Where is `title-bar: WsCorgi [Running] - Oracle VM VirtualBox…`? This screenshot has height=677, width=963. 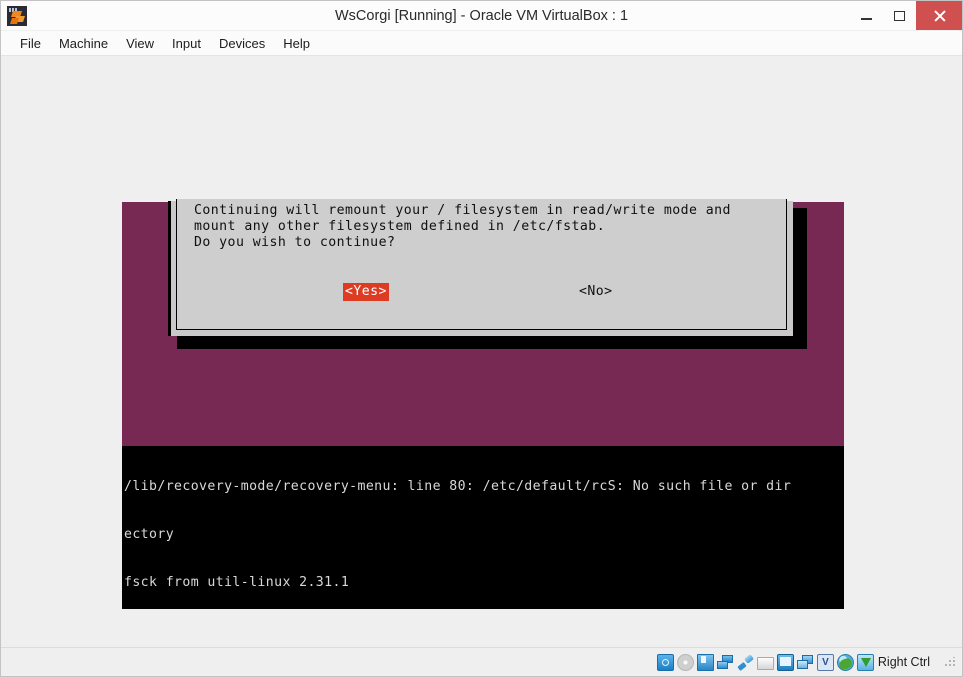
title-bar: WsCorgi [Running] - Oracle VM VirtualBox… is located at coordinates (481, 16).